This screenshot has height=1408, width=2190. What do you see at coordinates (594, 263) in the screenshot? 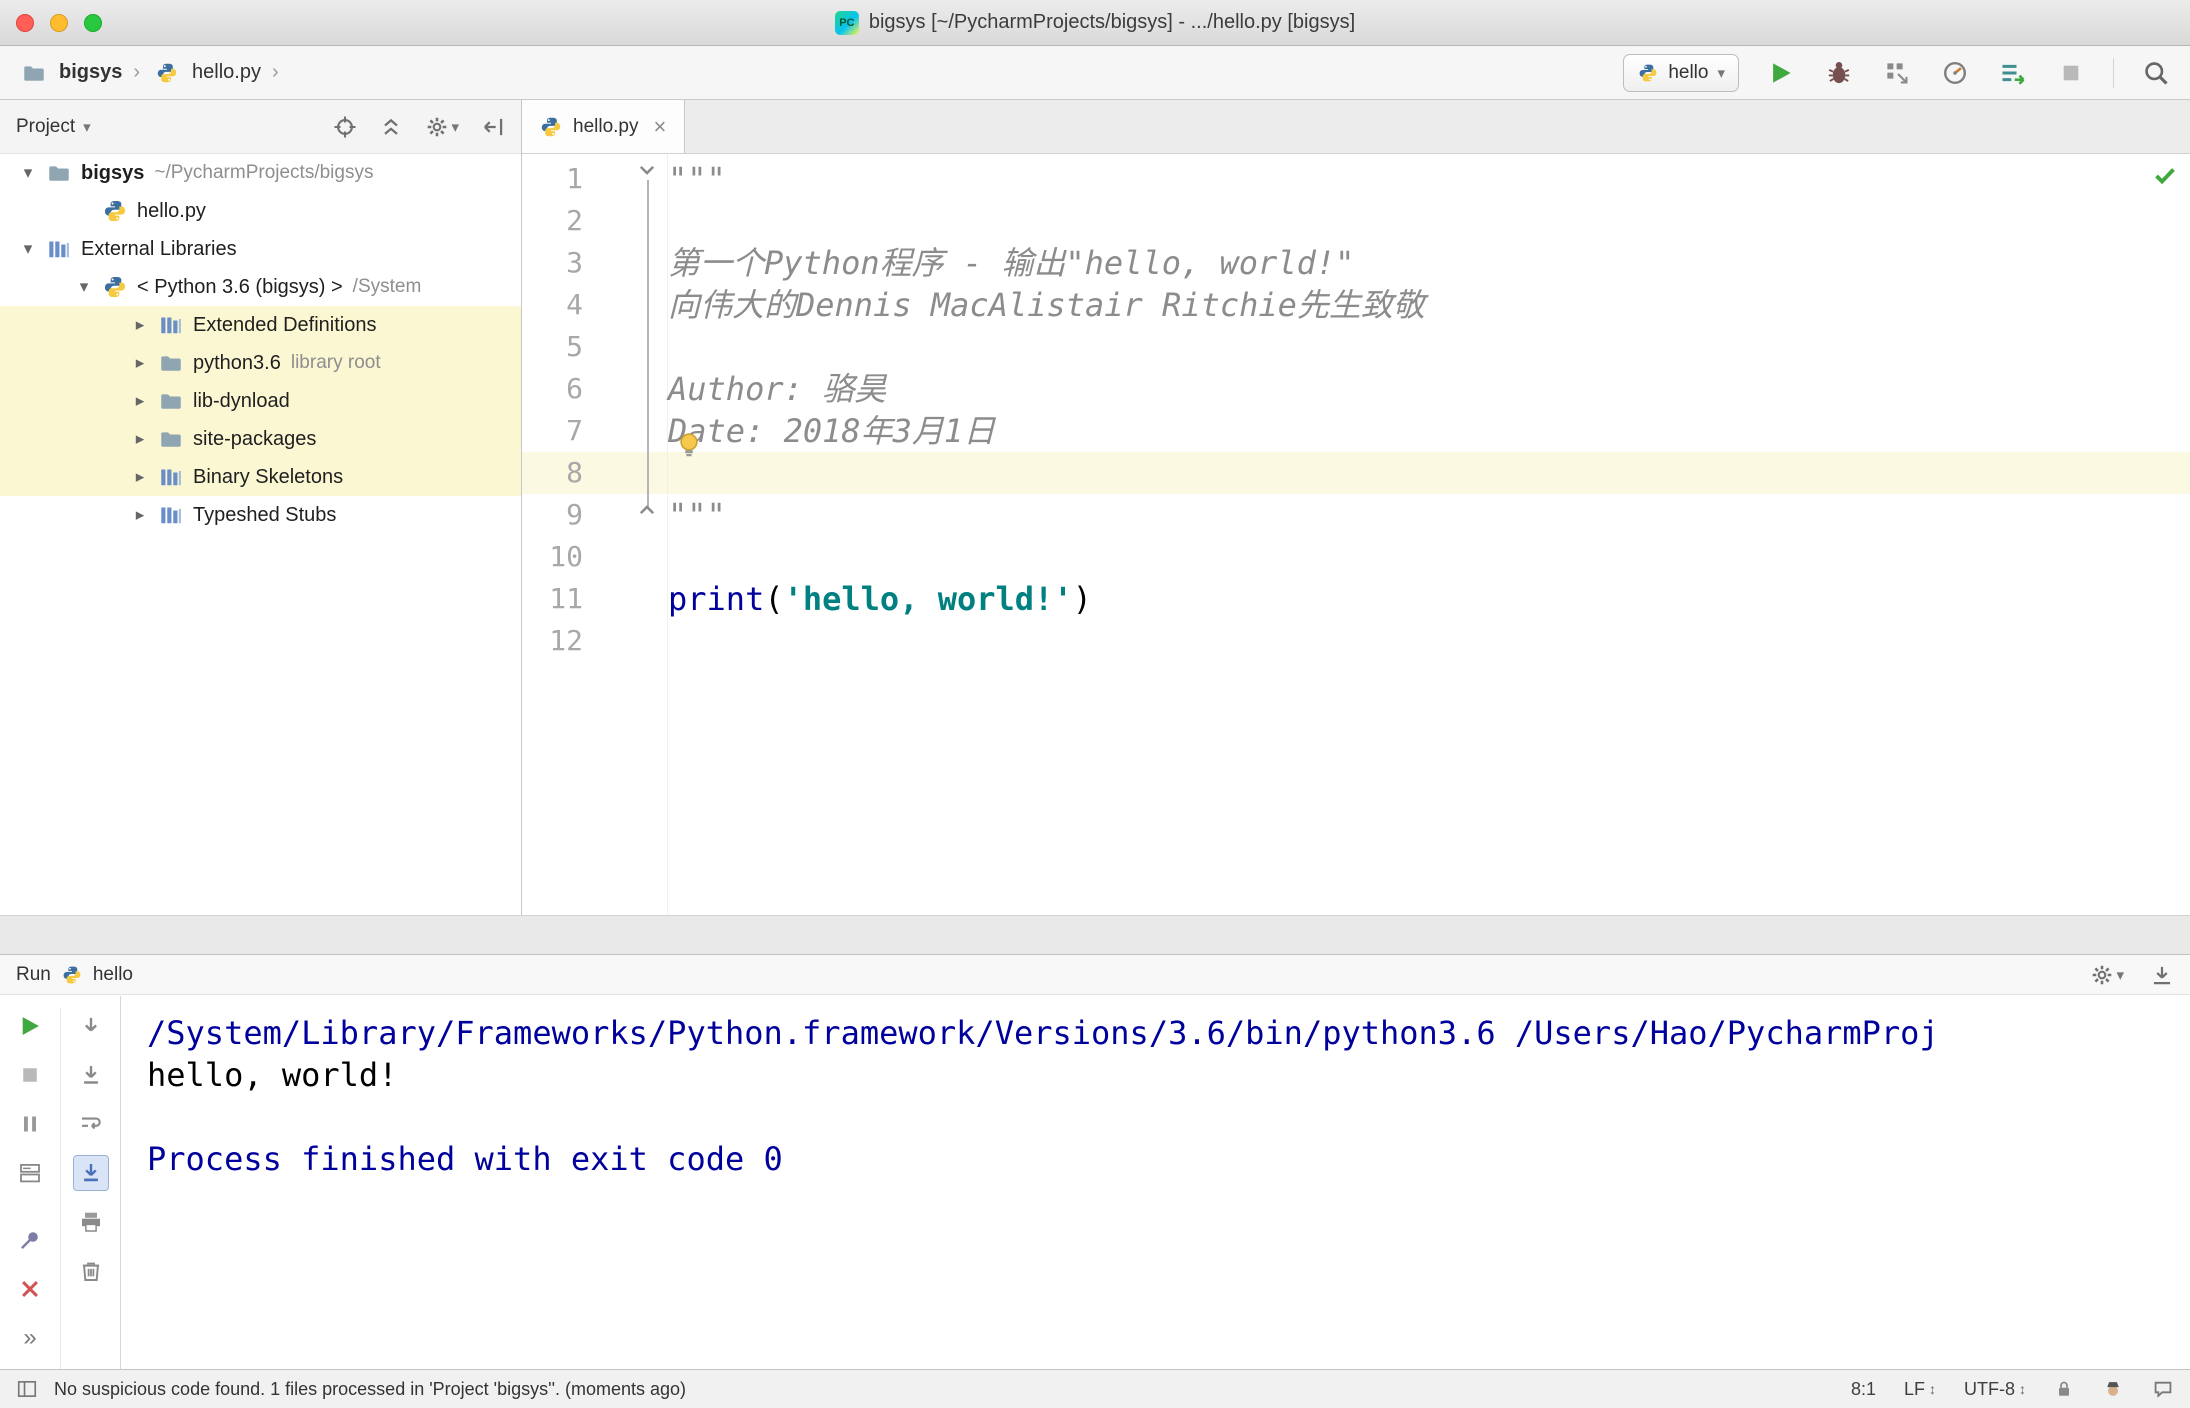
I see `line-number-3: 3` at bounding box center [594, 263].